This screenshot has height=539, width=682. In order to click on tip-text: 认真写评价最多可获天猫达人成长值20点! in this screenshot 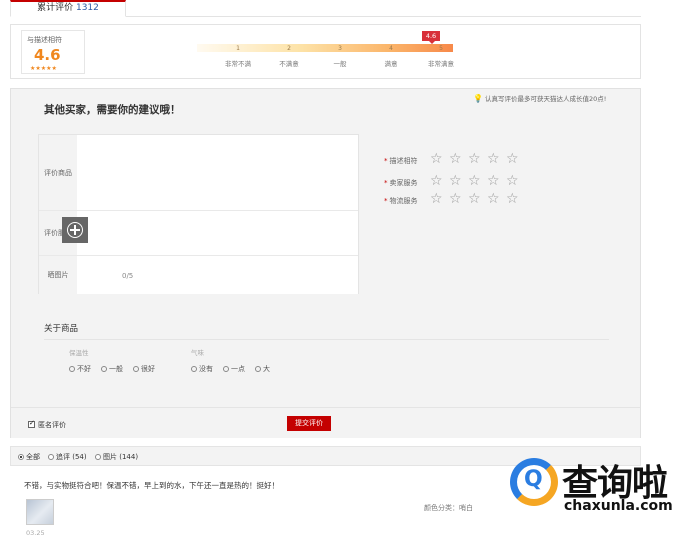, I will do `click(545, 99)`.